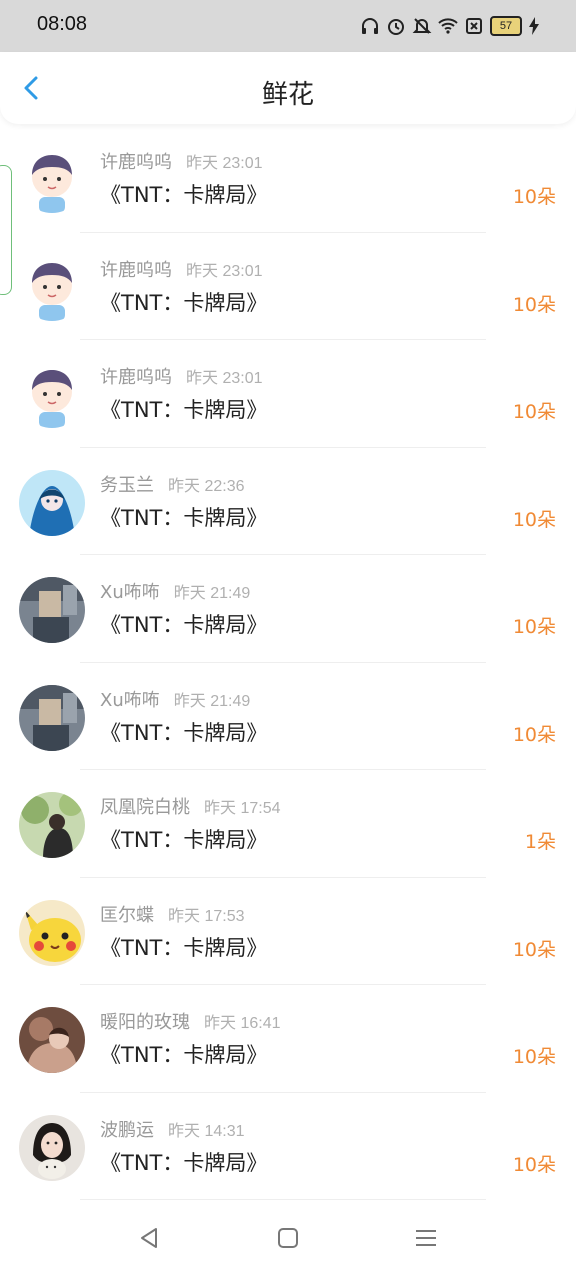 The height and width of the screenshot is (1280, 576). I want to click on wifi-icon, so click(448, 26).